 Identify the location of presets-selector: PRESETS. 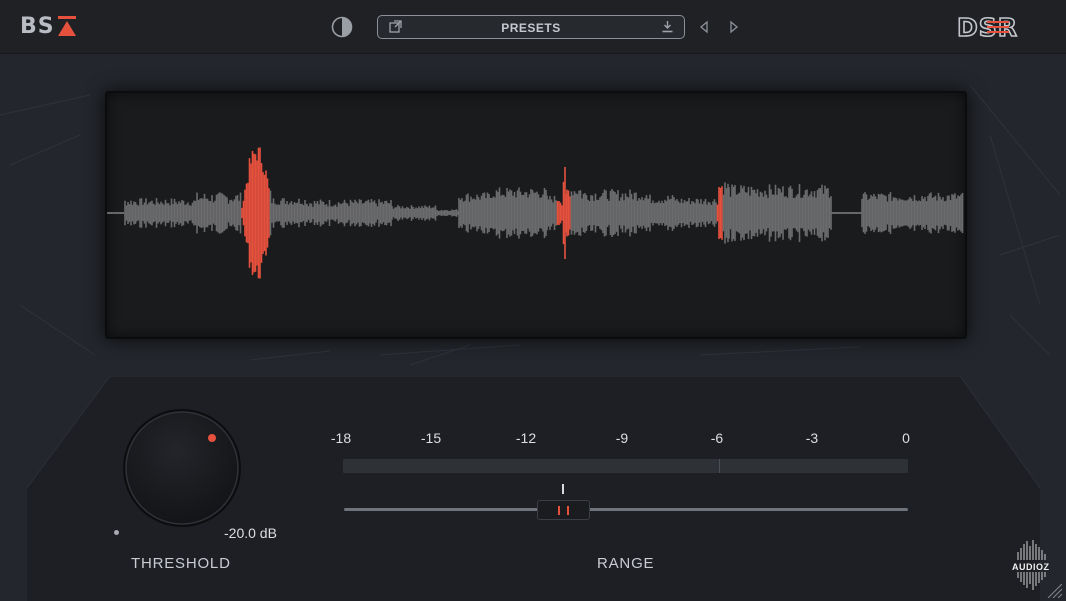
(531, 27).